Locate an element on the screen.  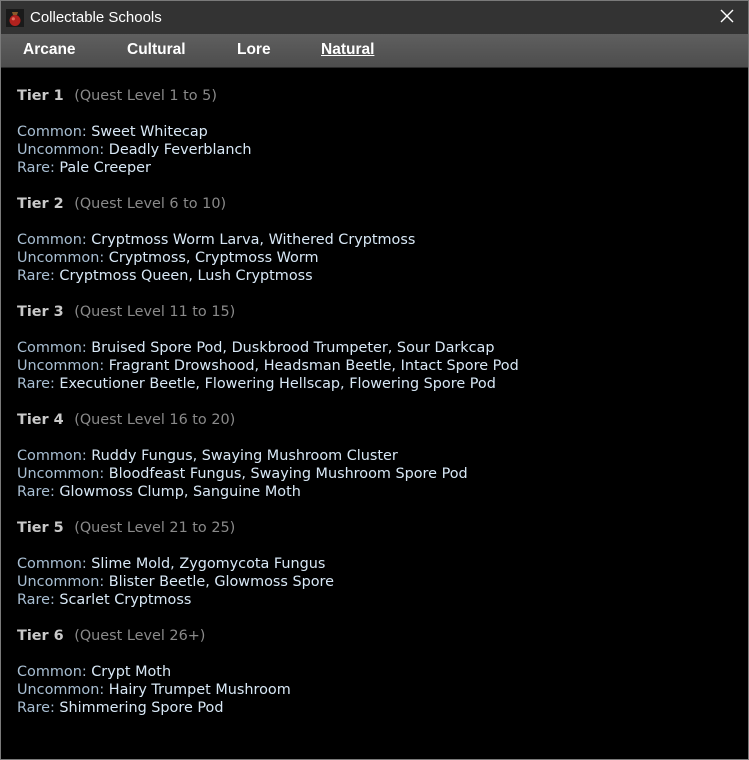
tier-name: Tier 5 is located at coordinates (40, 528).